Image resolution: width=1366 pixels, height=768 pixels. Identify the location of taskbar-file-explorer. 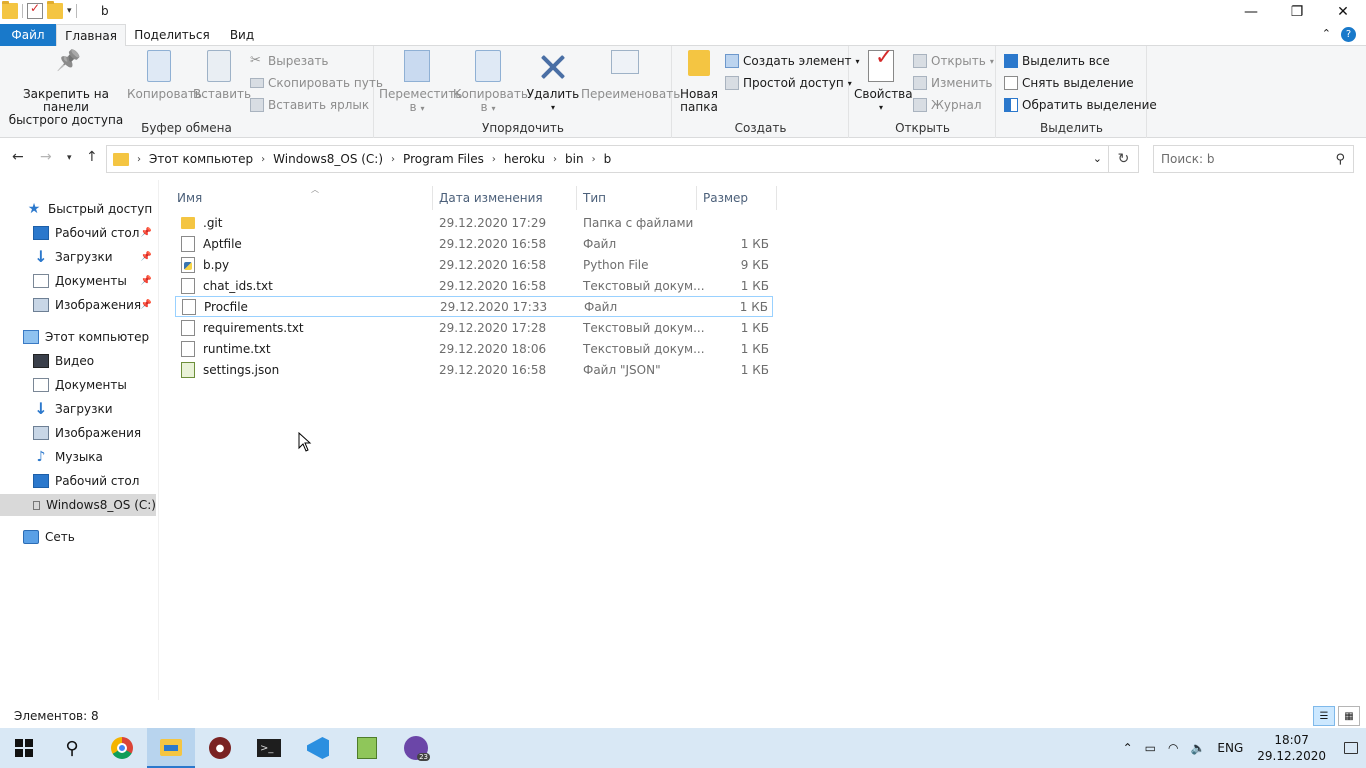
(171, 748).